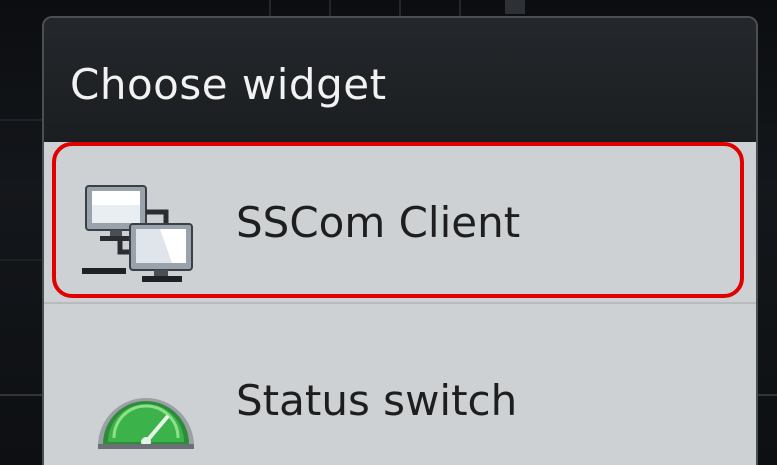  Describe the element at coordinates (146, 423) in the screenshot. I see `speedometer-gauge-icon` at that location.